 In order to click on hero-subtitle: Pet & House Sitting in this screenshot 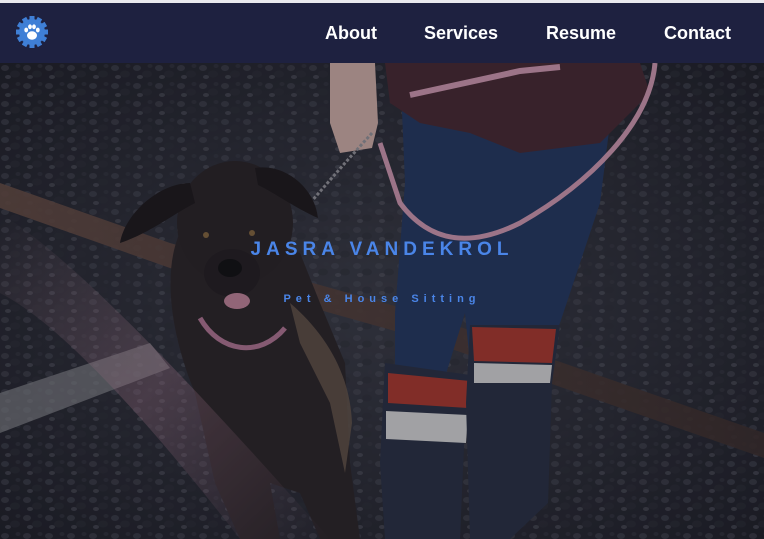, I will do `click(382, 299)`.